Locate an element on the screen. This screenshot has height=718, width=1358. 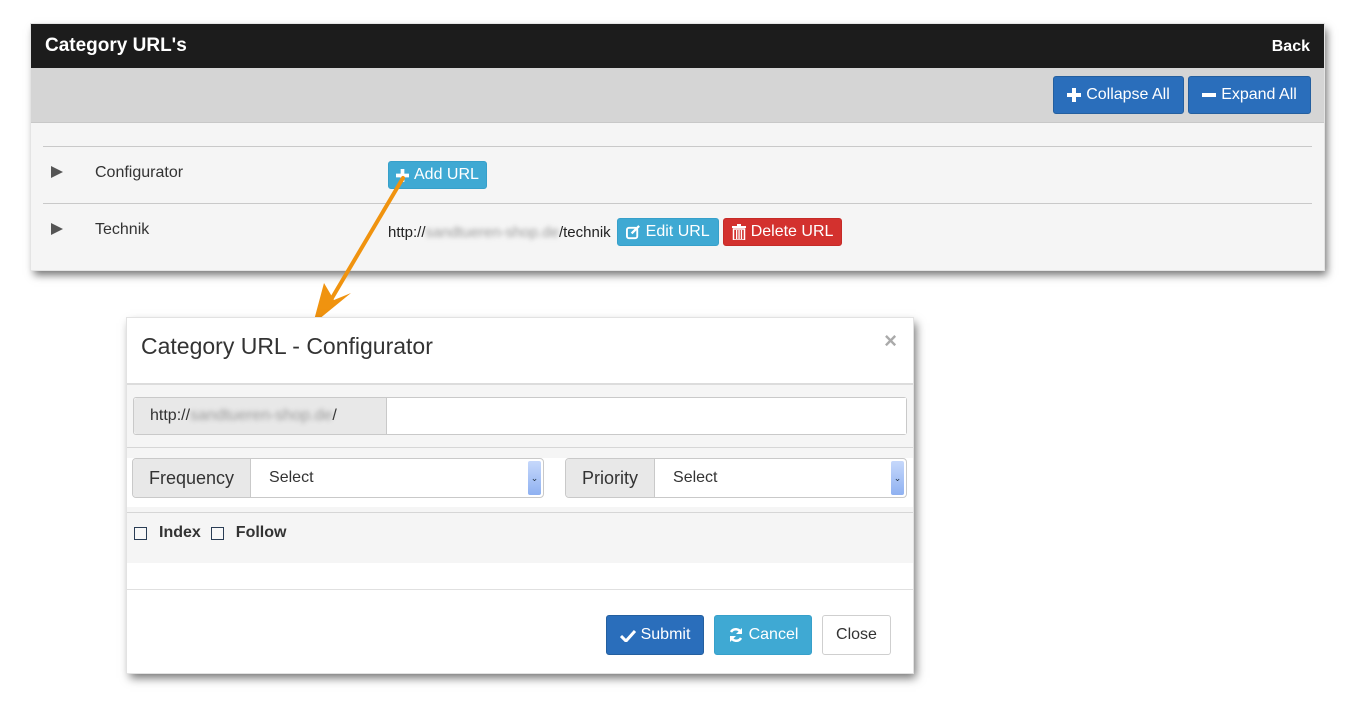
index-checkbox is located at coordinates (140, 533).